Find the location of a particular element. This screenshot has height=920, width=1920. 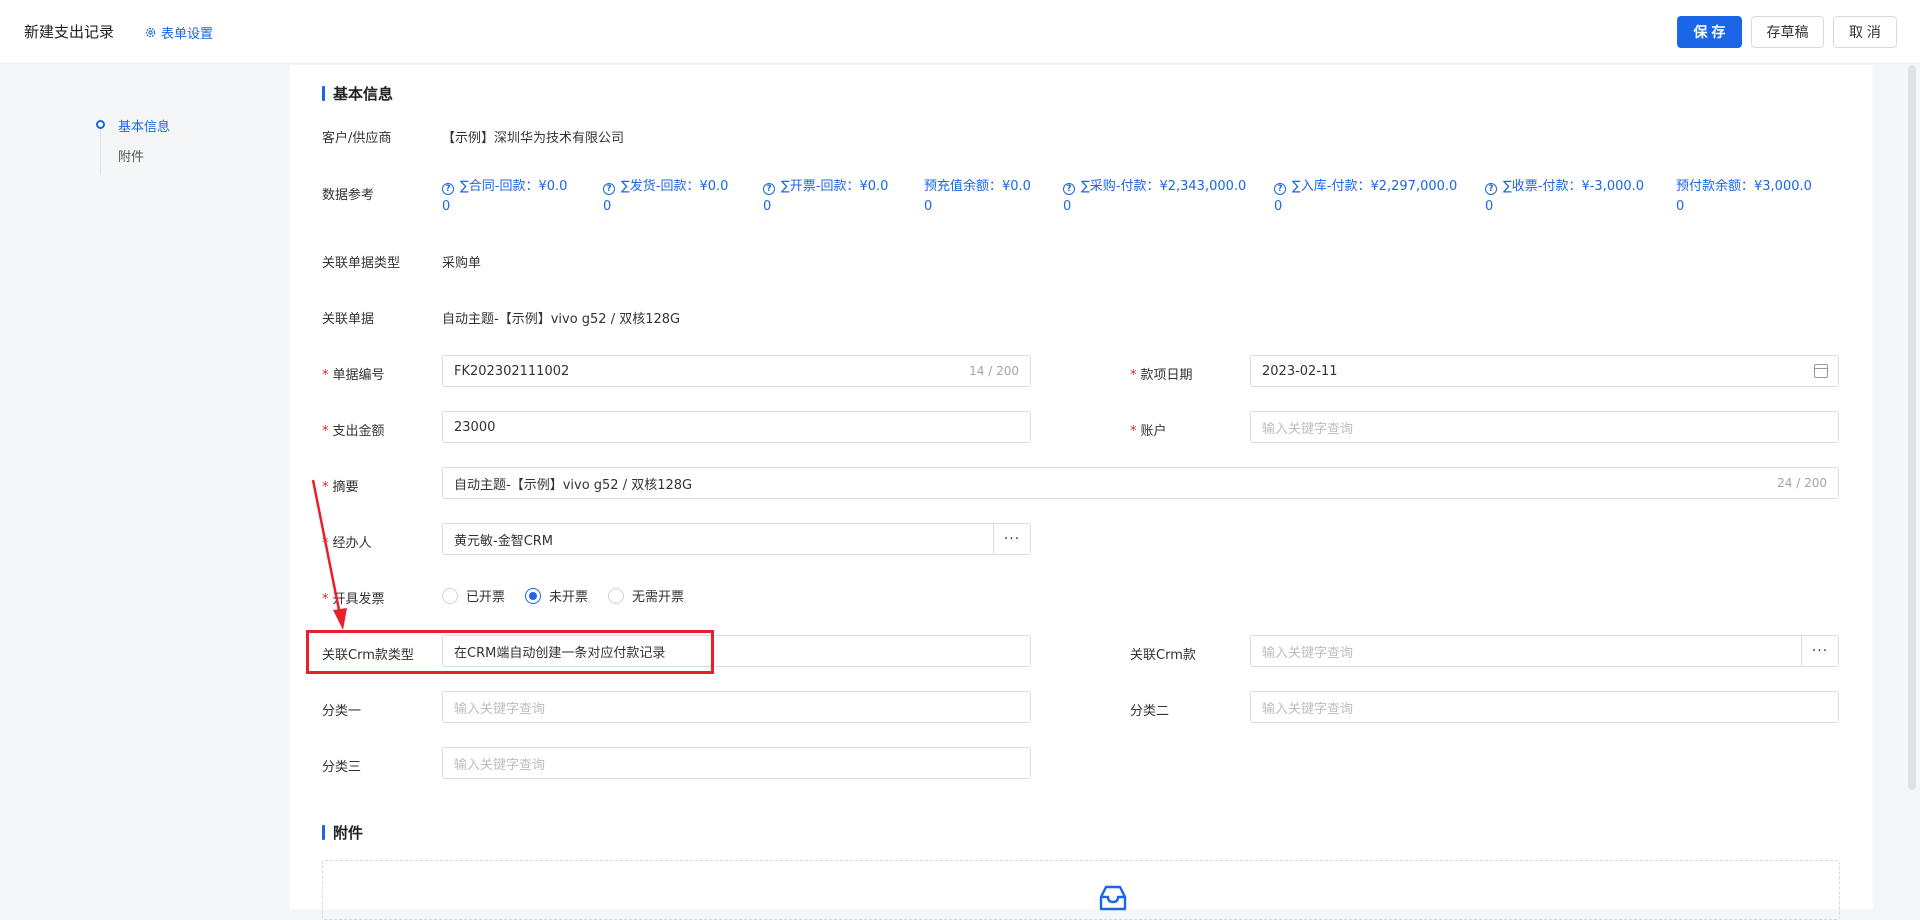

ref-contract-payback: ? ∑合同-回款：¥0.0 0 is located at coordinates (504, 197).